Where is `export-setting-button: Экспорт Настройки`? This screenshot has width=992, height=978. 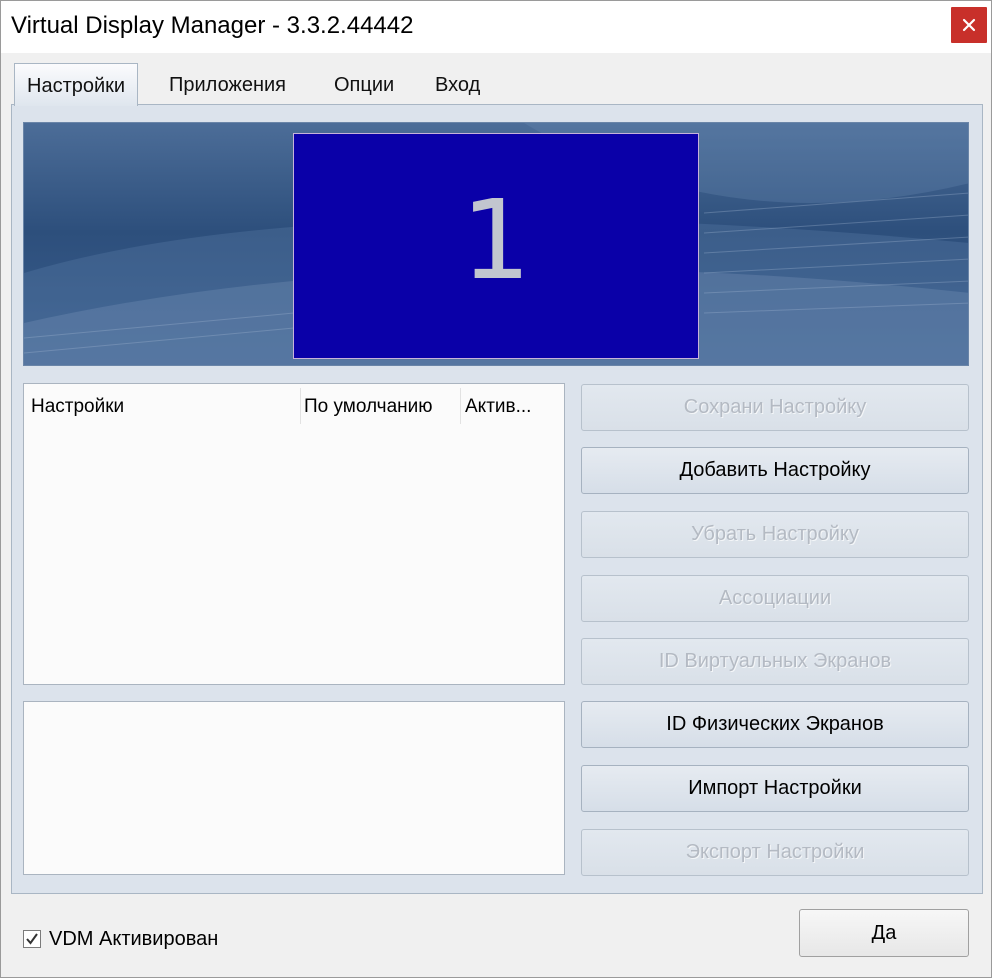
export-setting-button: Экспорт Настройки is located at coordinates (775, 852).